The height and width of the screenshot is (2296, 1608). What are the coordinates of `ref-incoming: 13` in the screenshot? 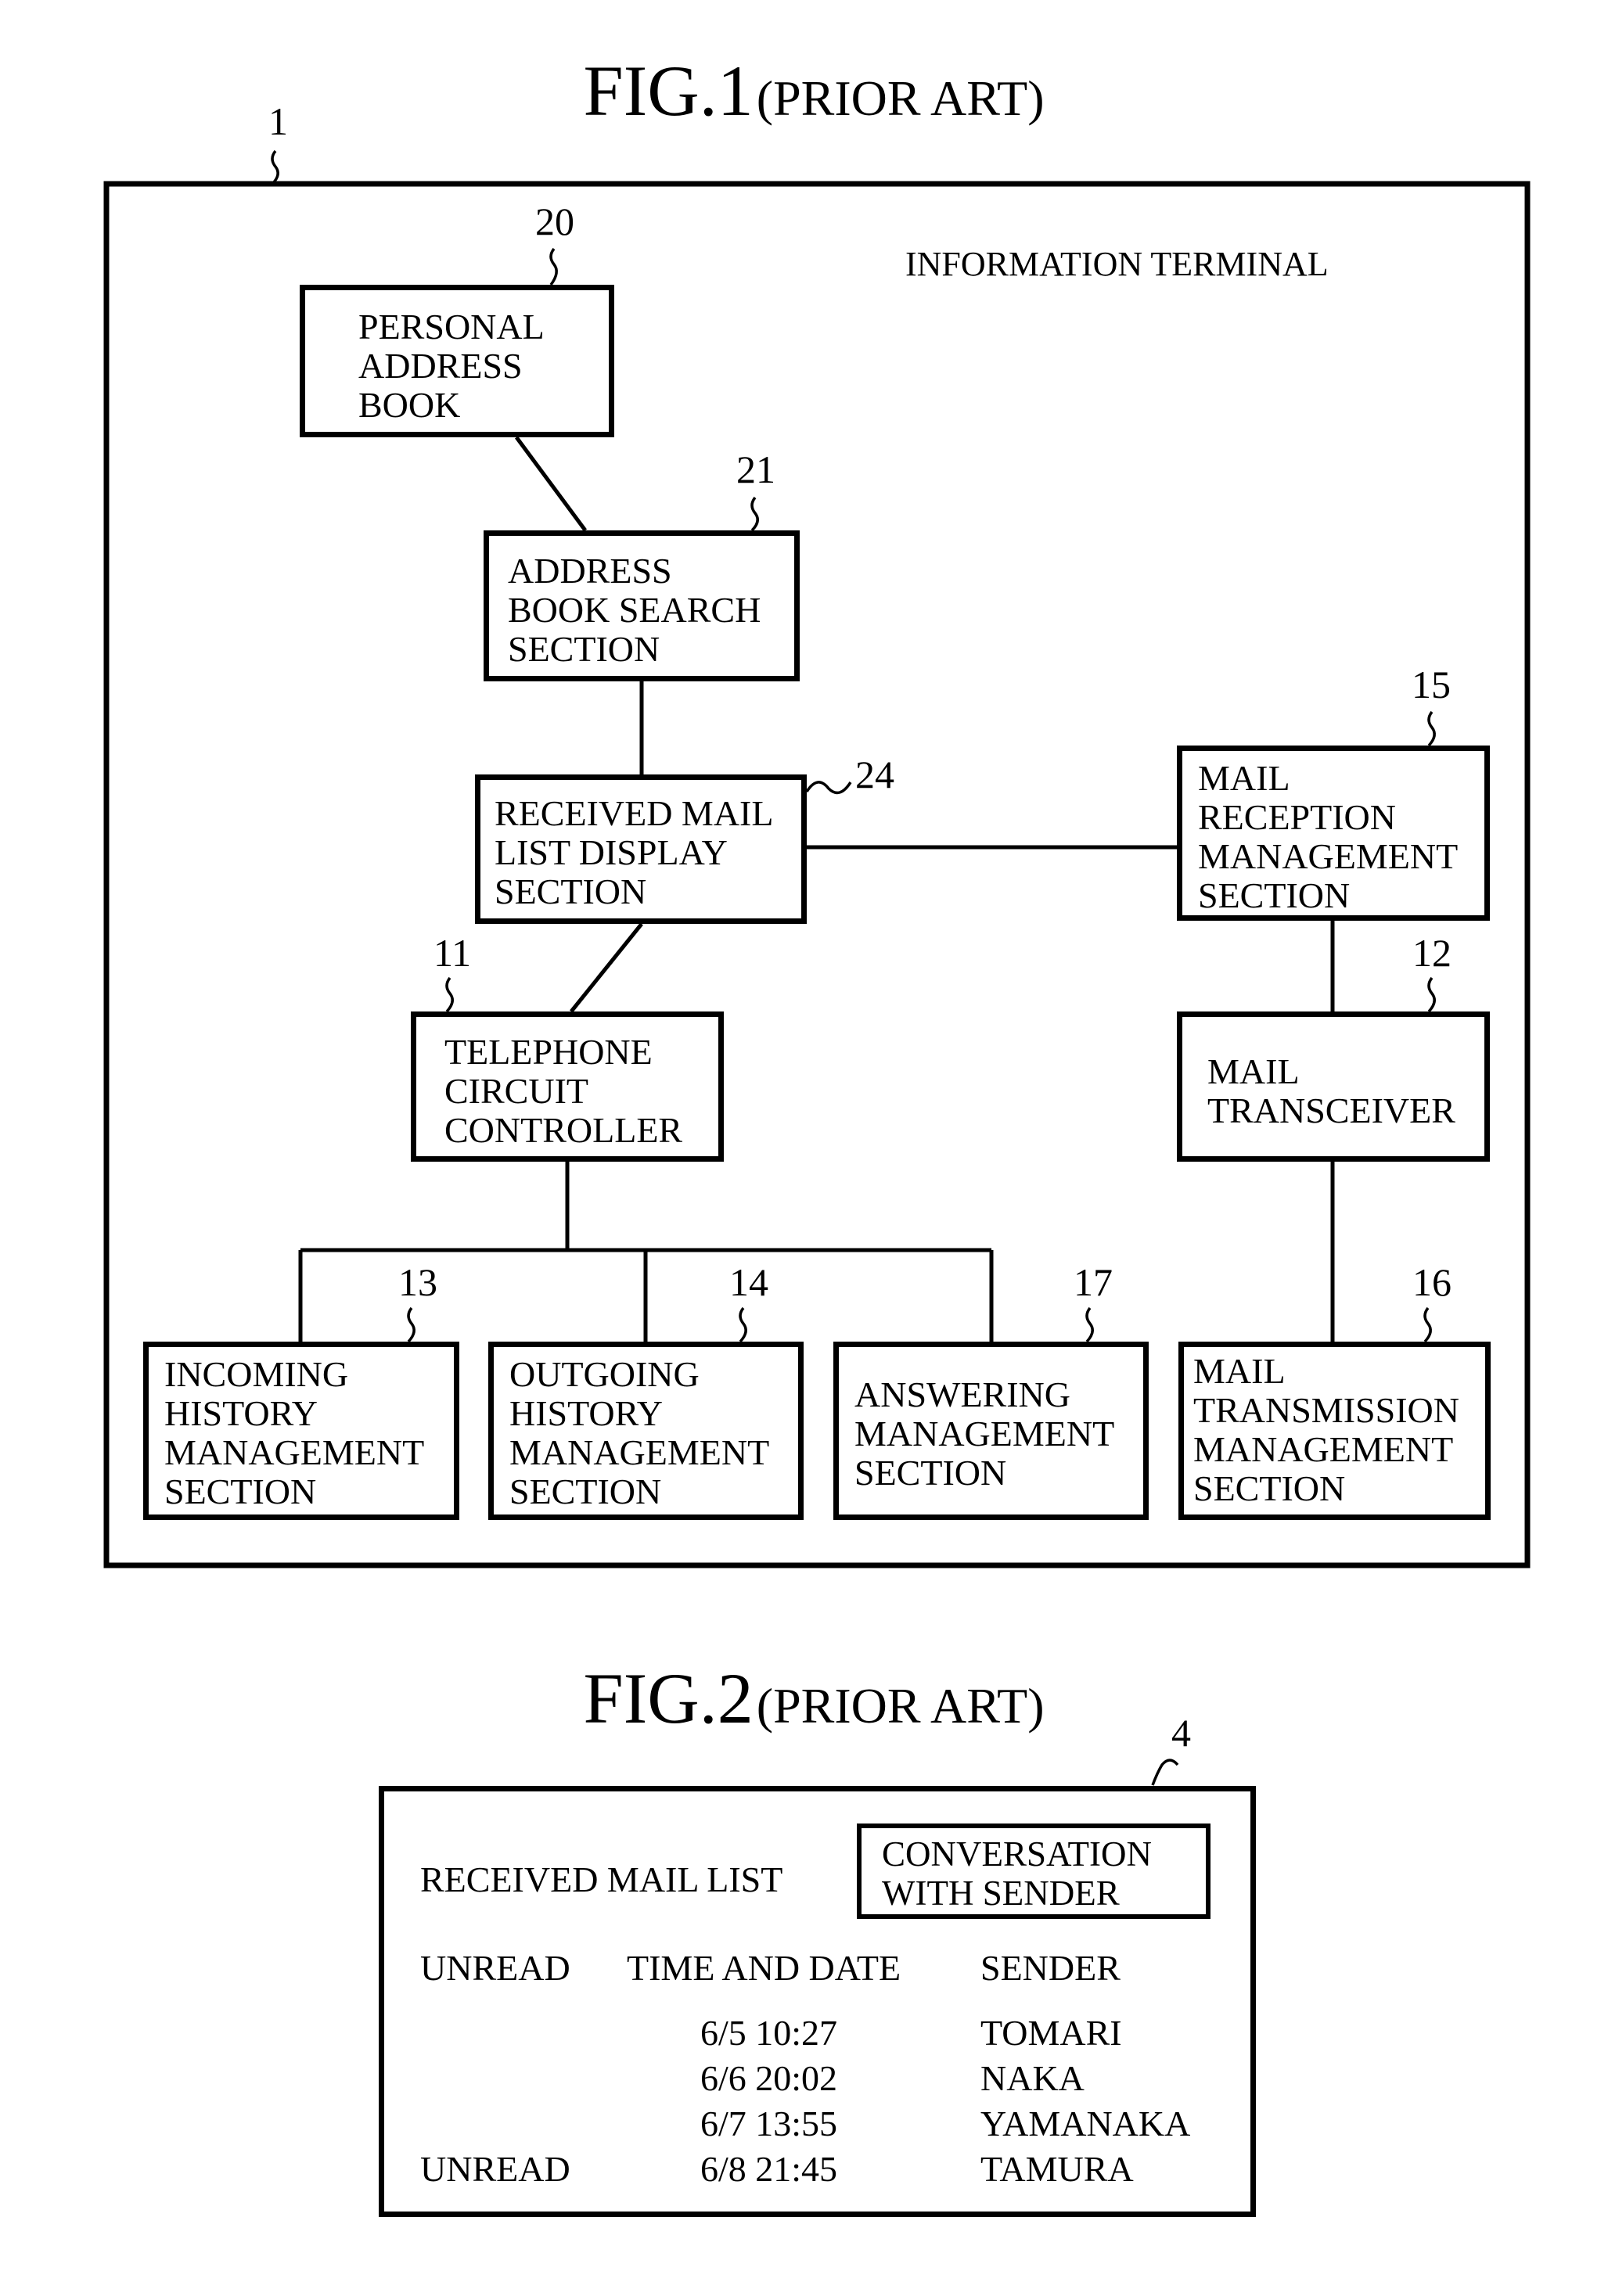 It's located at (417, 1282).